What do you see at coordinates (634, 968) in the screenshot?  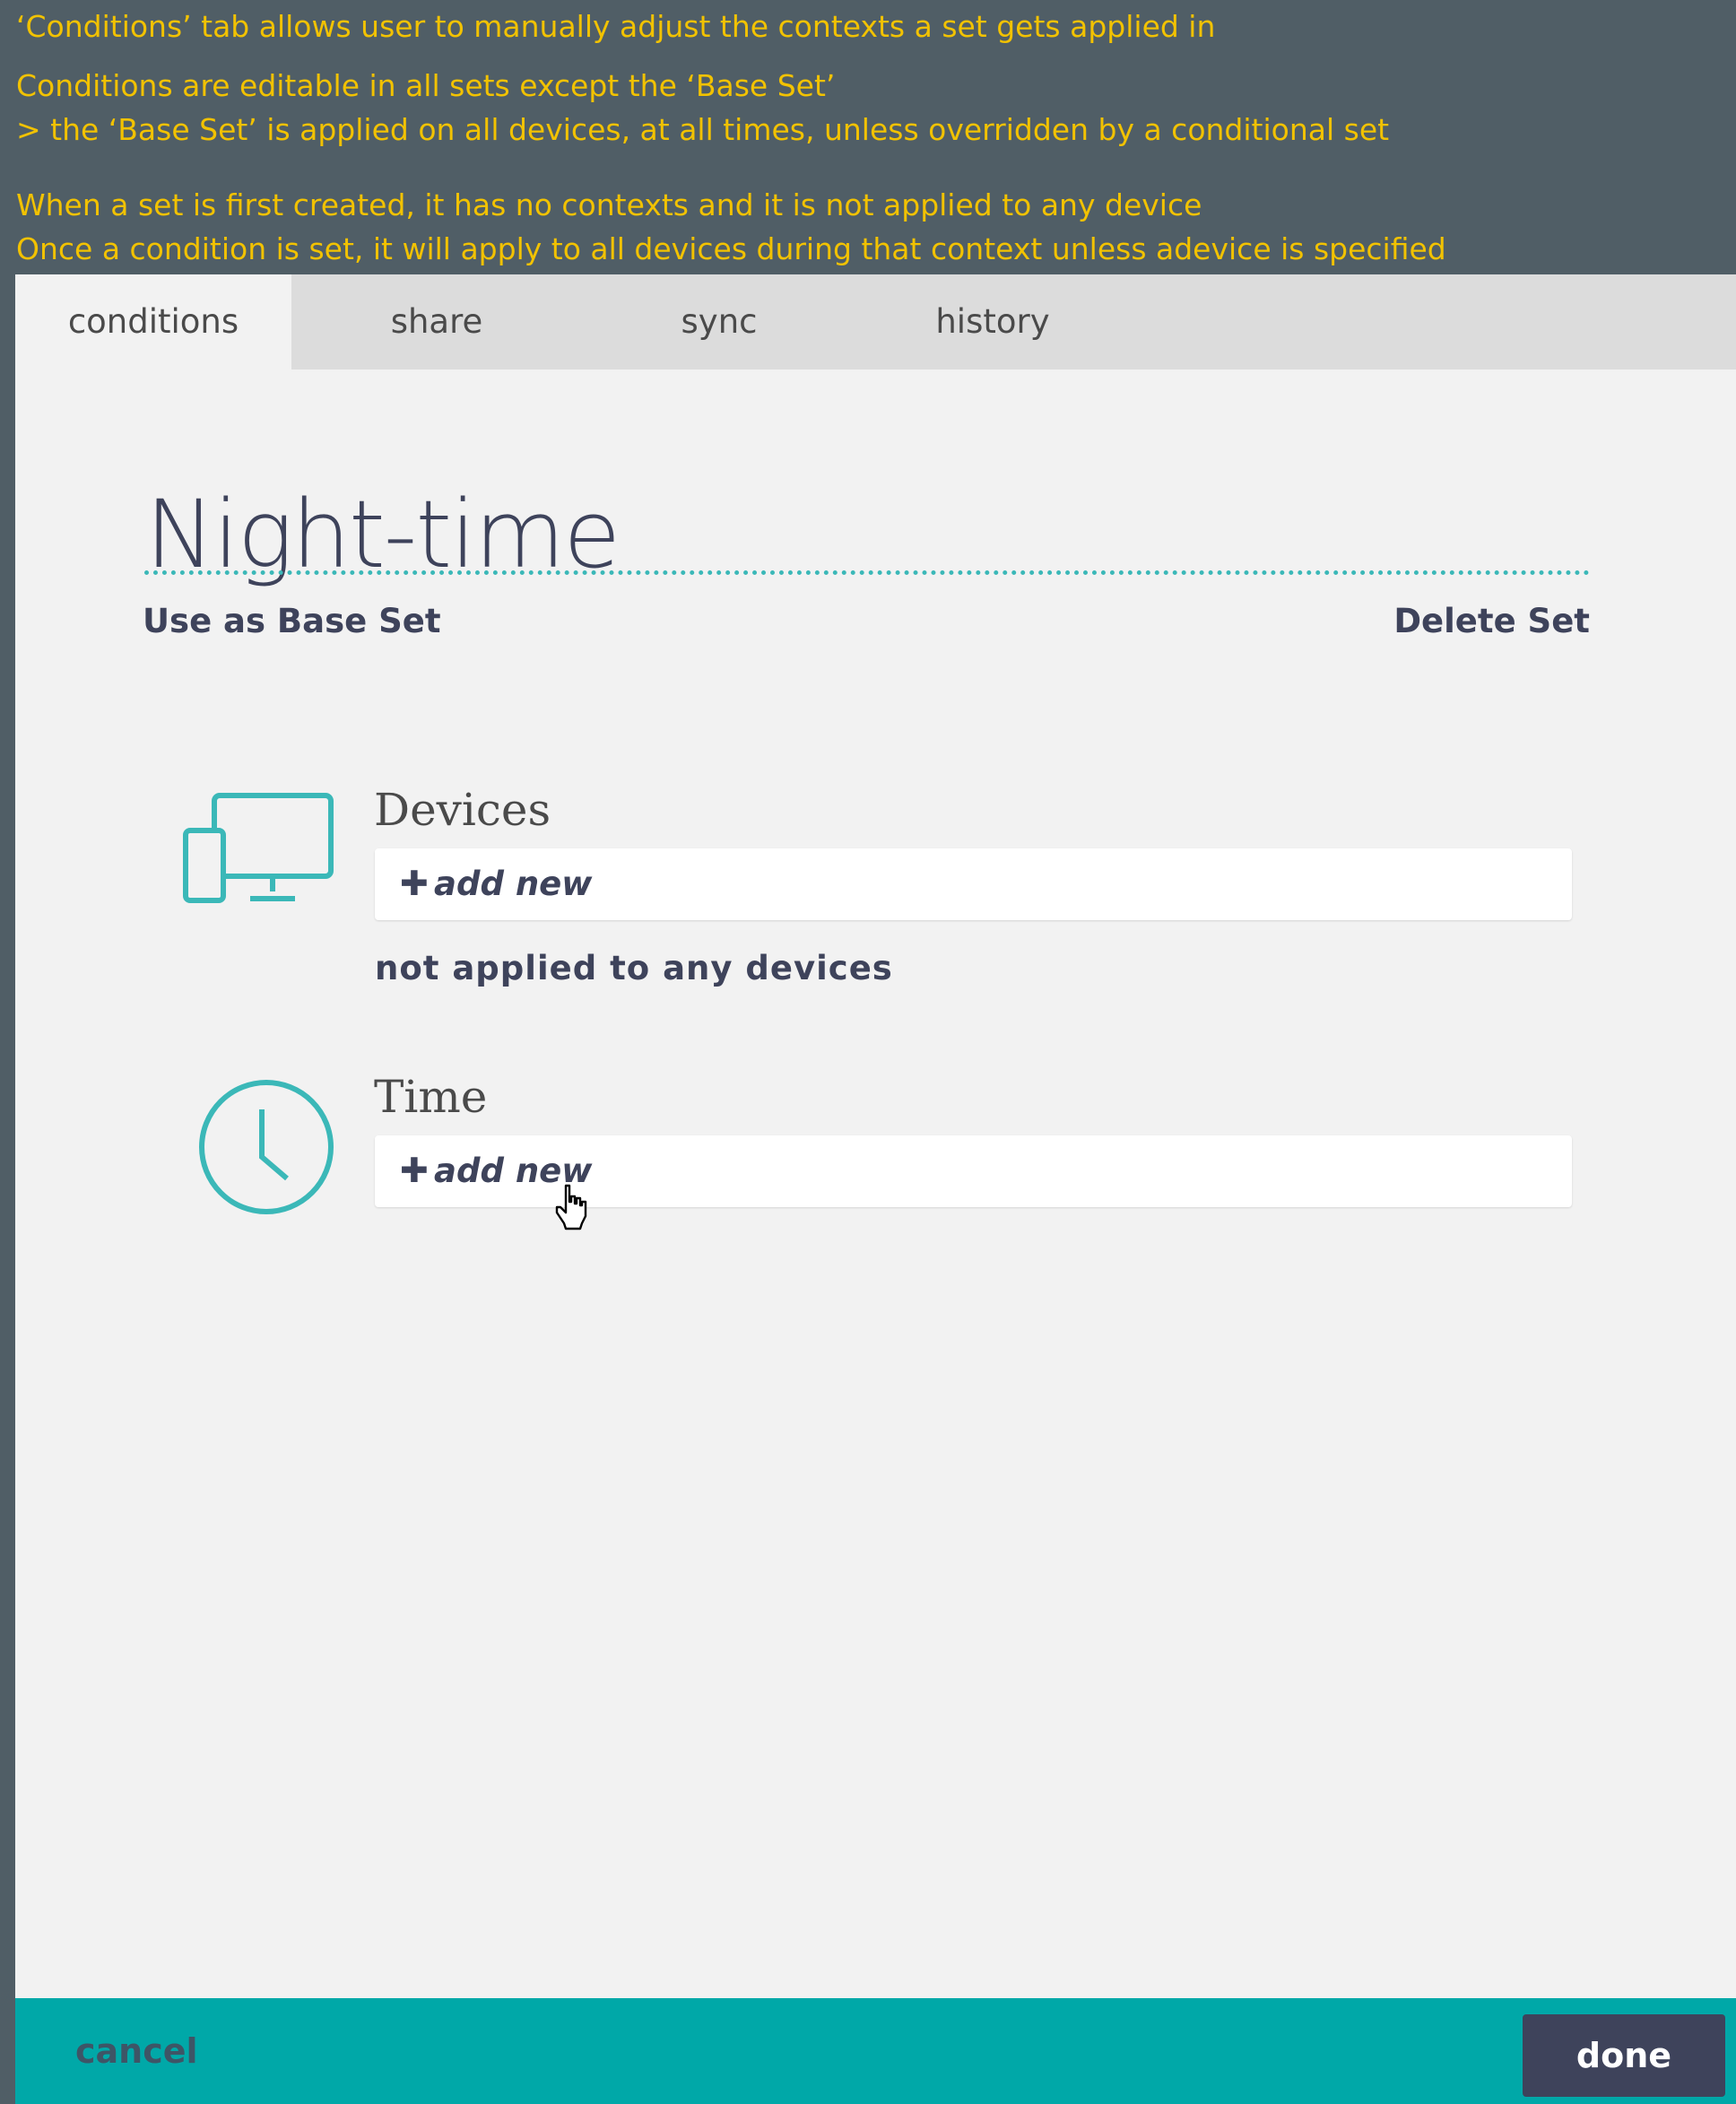 I see `devices-status-text: not applied to any devices` at bounding box center [634, 968].